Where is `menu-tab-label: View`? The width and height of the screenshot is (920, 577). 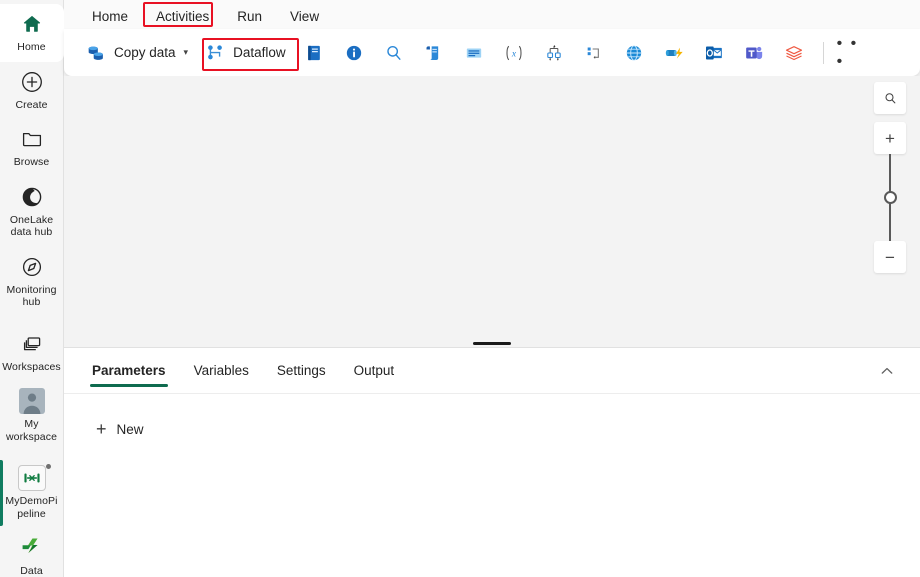
menu-tab-label: View is located at coordinates (305, 16).